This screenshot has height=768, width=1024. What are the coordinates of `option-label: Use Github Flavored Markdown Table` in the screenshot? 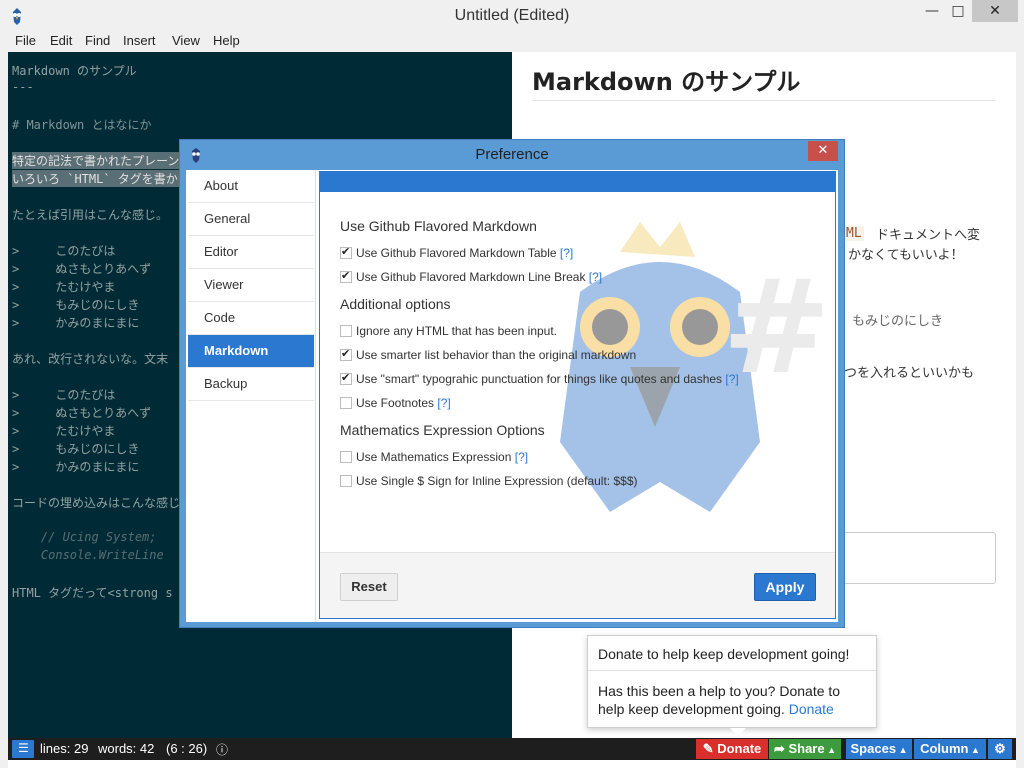 It's located at (456, 253).